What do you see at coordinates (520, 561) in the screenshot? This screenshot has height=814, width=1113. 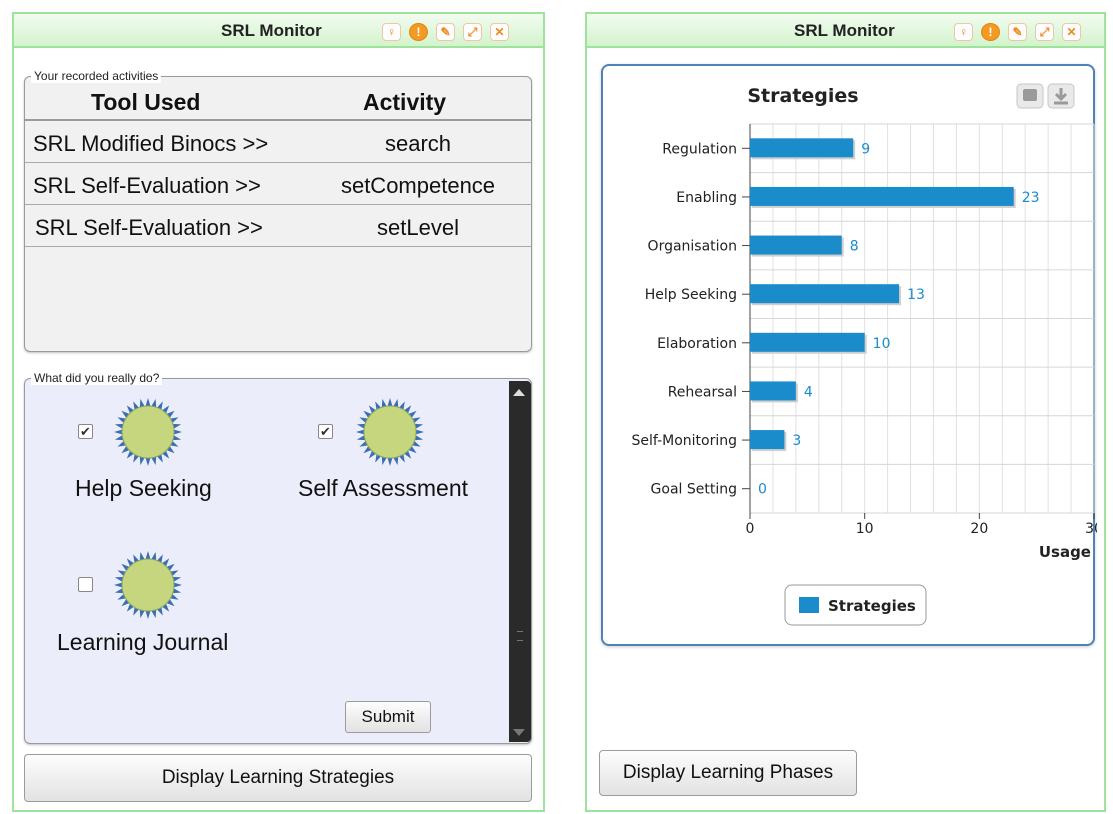 I see `scrollbar` at bounding box center [520, 561].